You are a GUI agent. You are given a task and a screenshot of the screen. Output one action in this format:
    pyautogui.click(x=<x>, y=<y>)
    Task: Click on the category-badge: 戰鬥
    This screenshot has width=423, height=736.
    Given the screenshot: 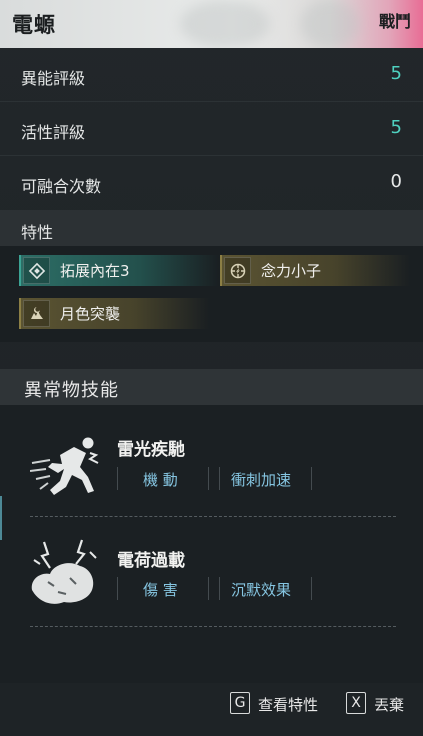 What is the action you would take?
    pyautogui.click(x=394, y=21)
    